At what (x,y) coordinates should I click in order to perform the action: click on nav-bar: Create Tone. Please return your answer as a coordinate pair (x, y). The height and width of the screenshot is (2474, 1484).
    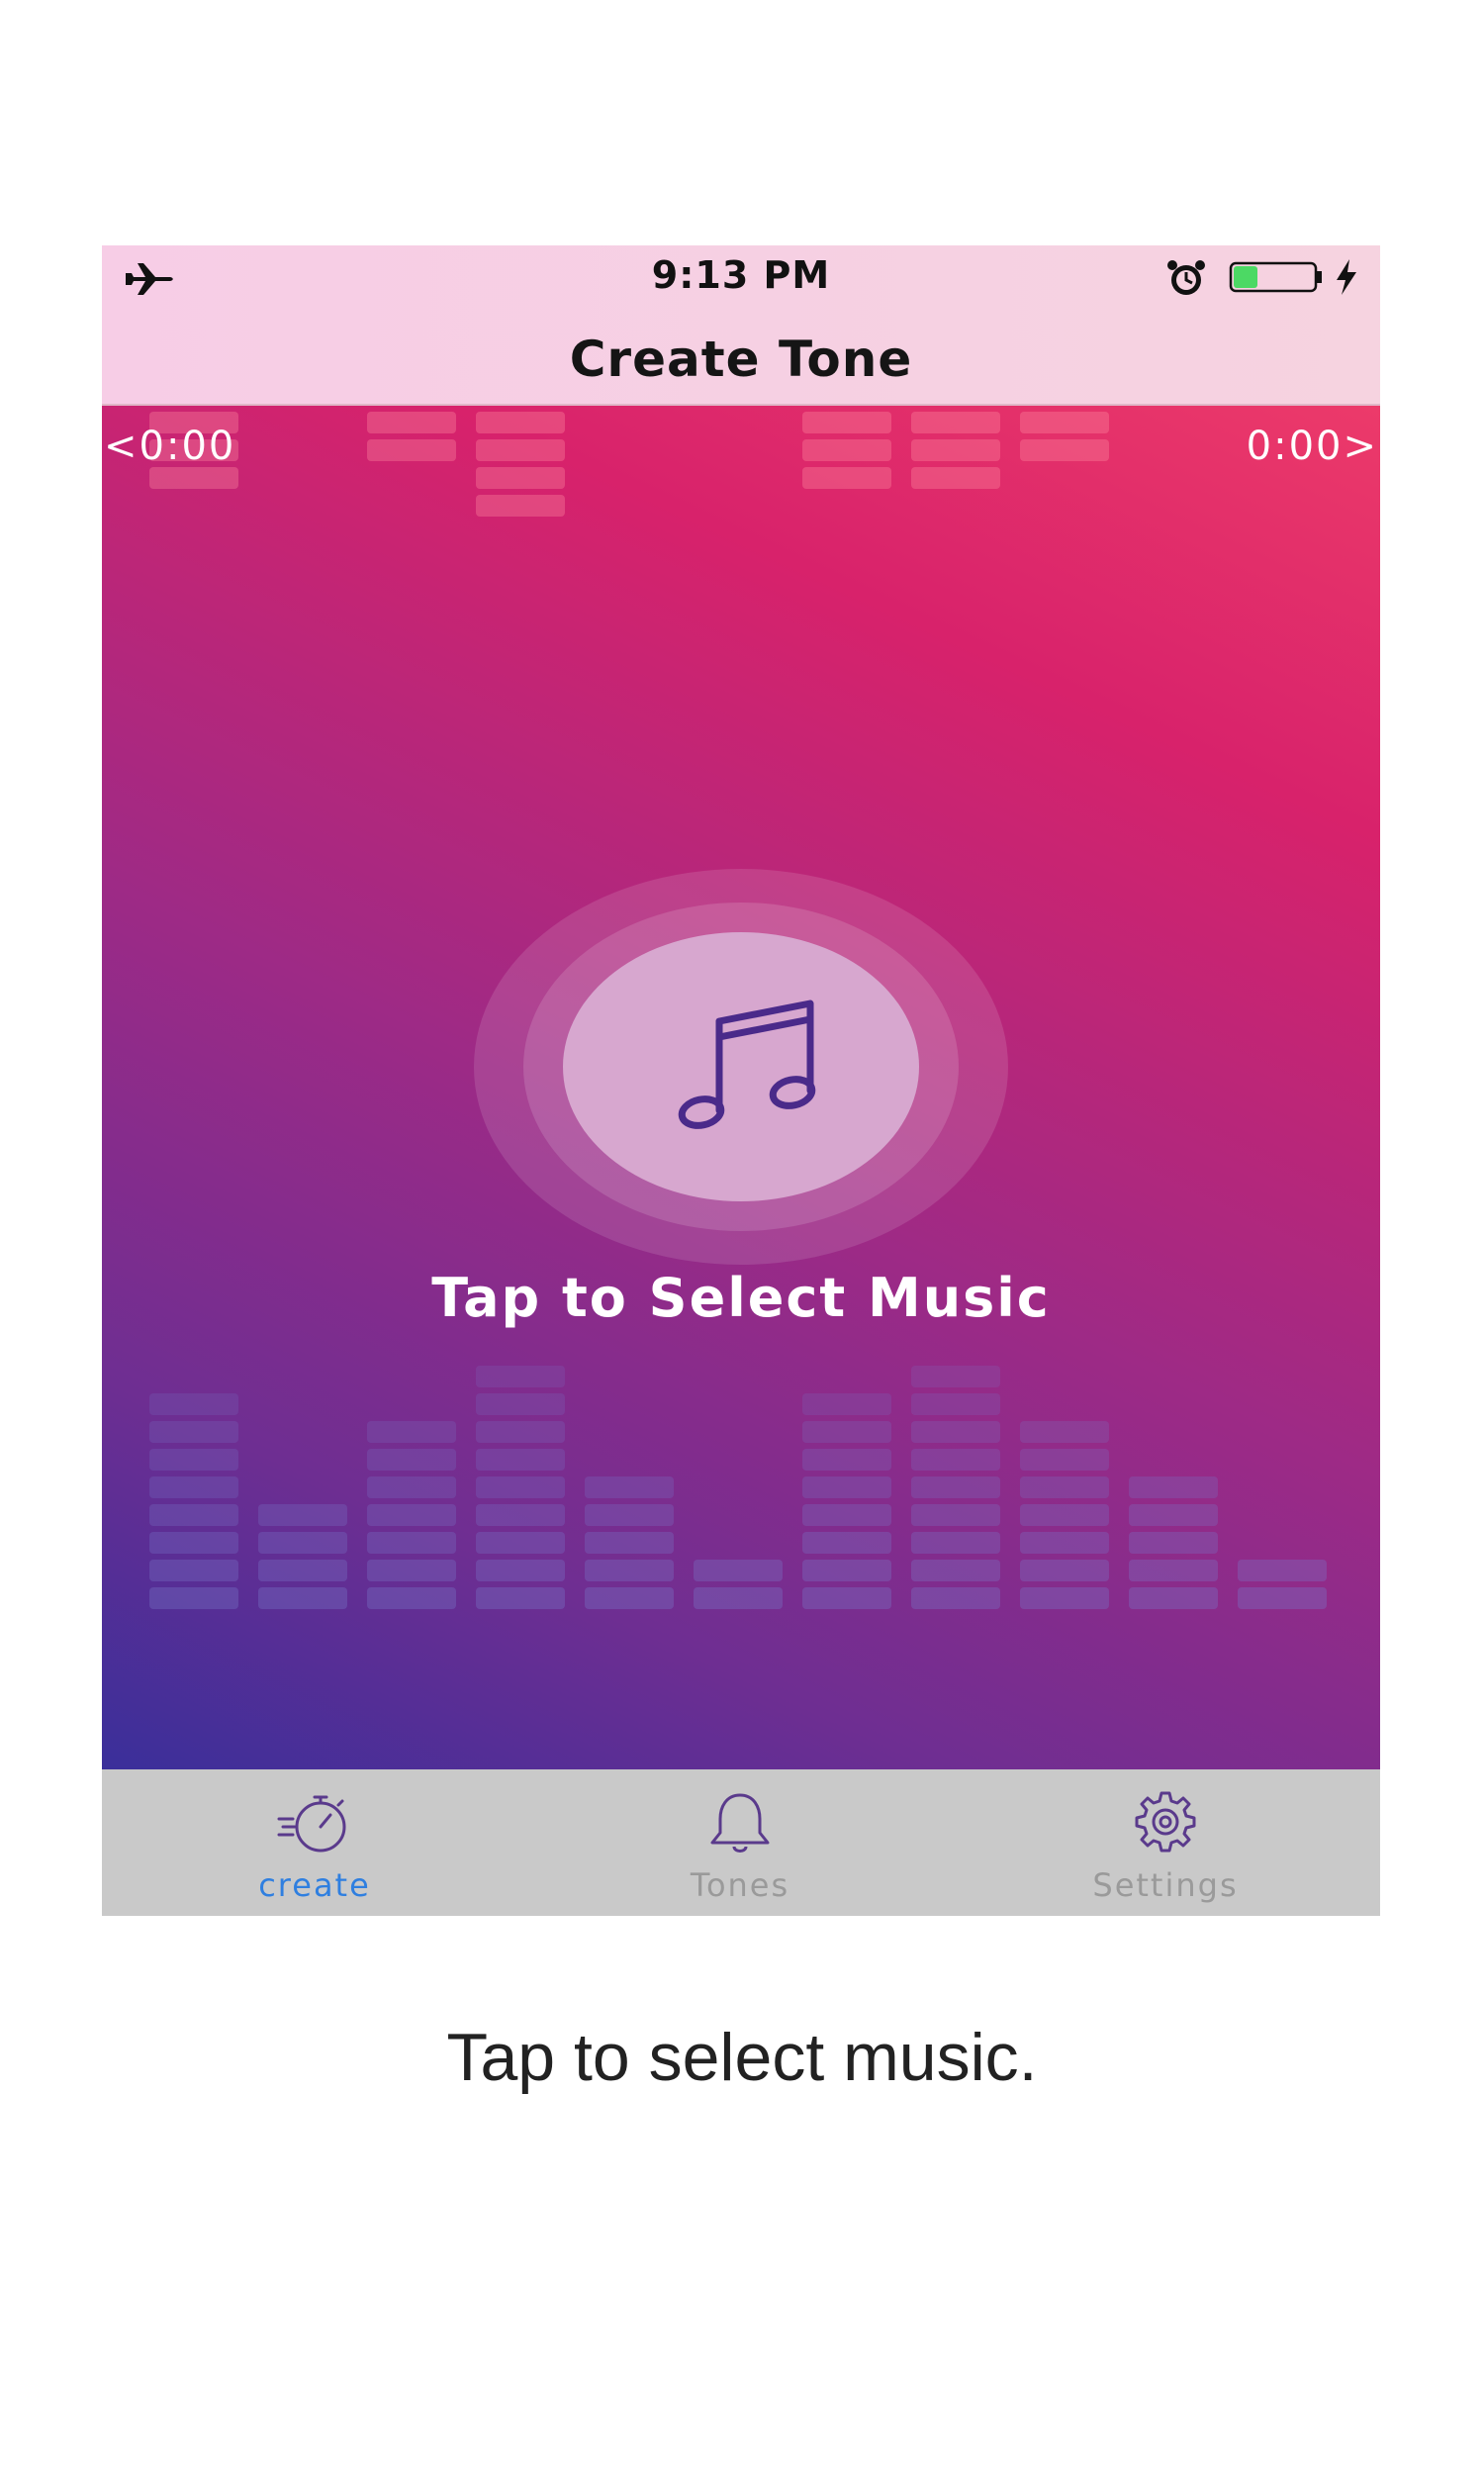
    Looking at the image, I should click on (741, 359).